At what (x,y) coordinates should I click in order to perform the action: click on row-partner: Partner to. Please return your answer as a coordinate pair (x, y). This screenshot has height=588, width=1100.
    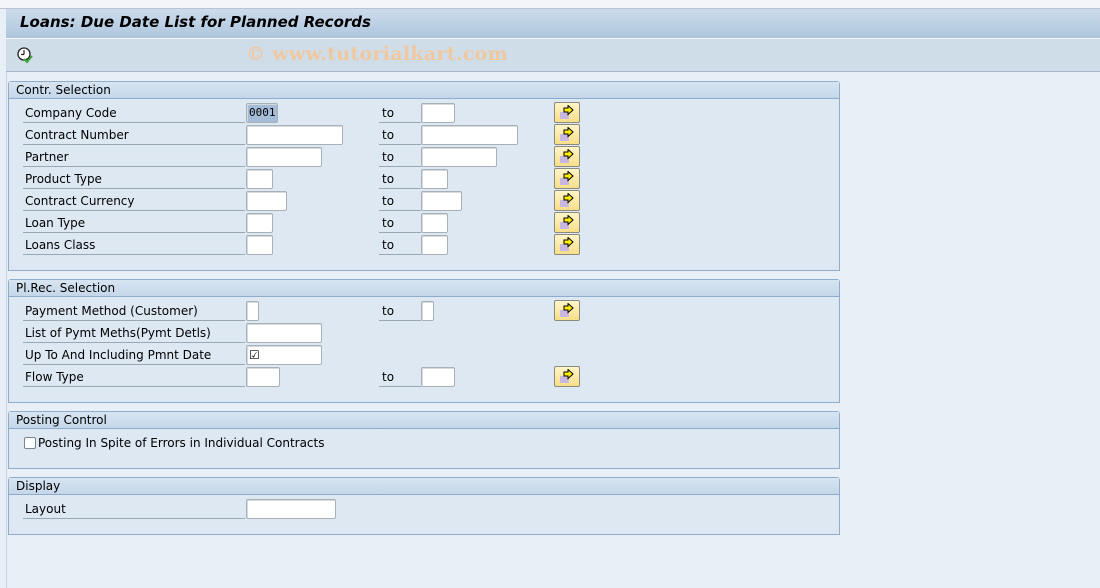
    Looking at the image, I should click on (424, 157).